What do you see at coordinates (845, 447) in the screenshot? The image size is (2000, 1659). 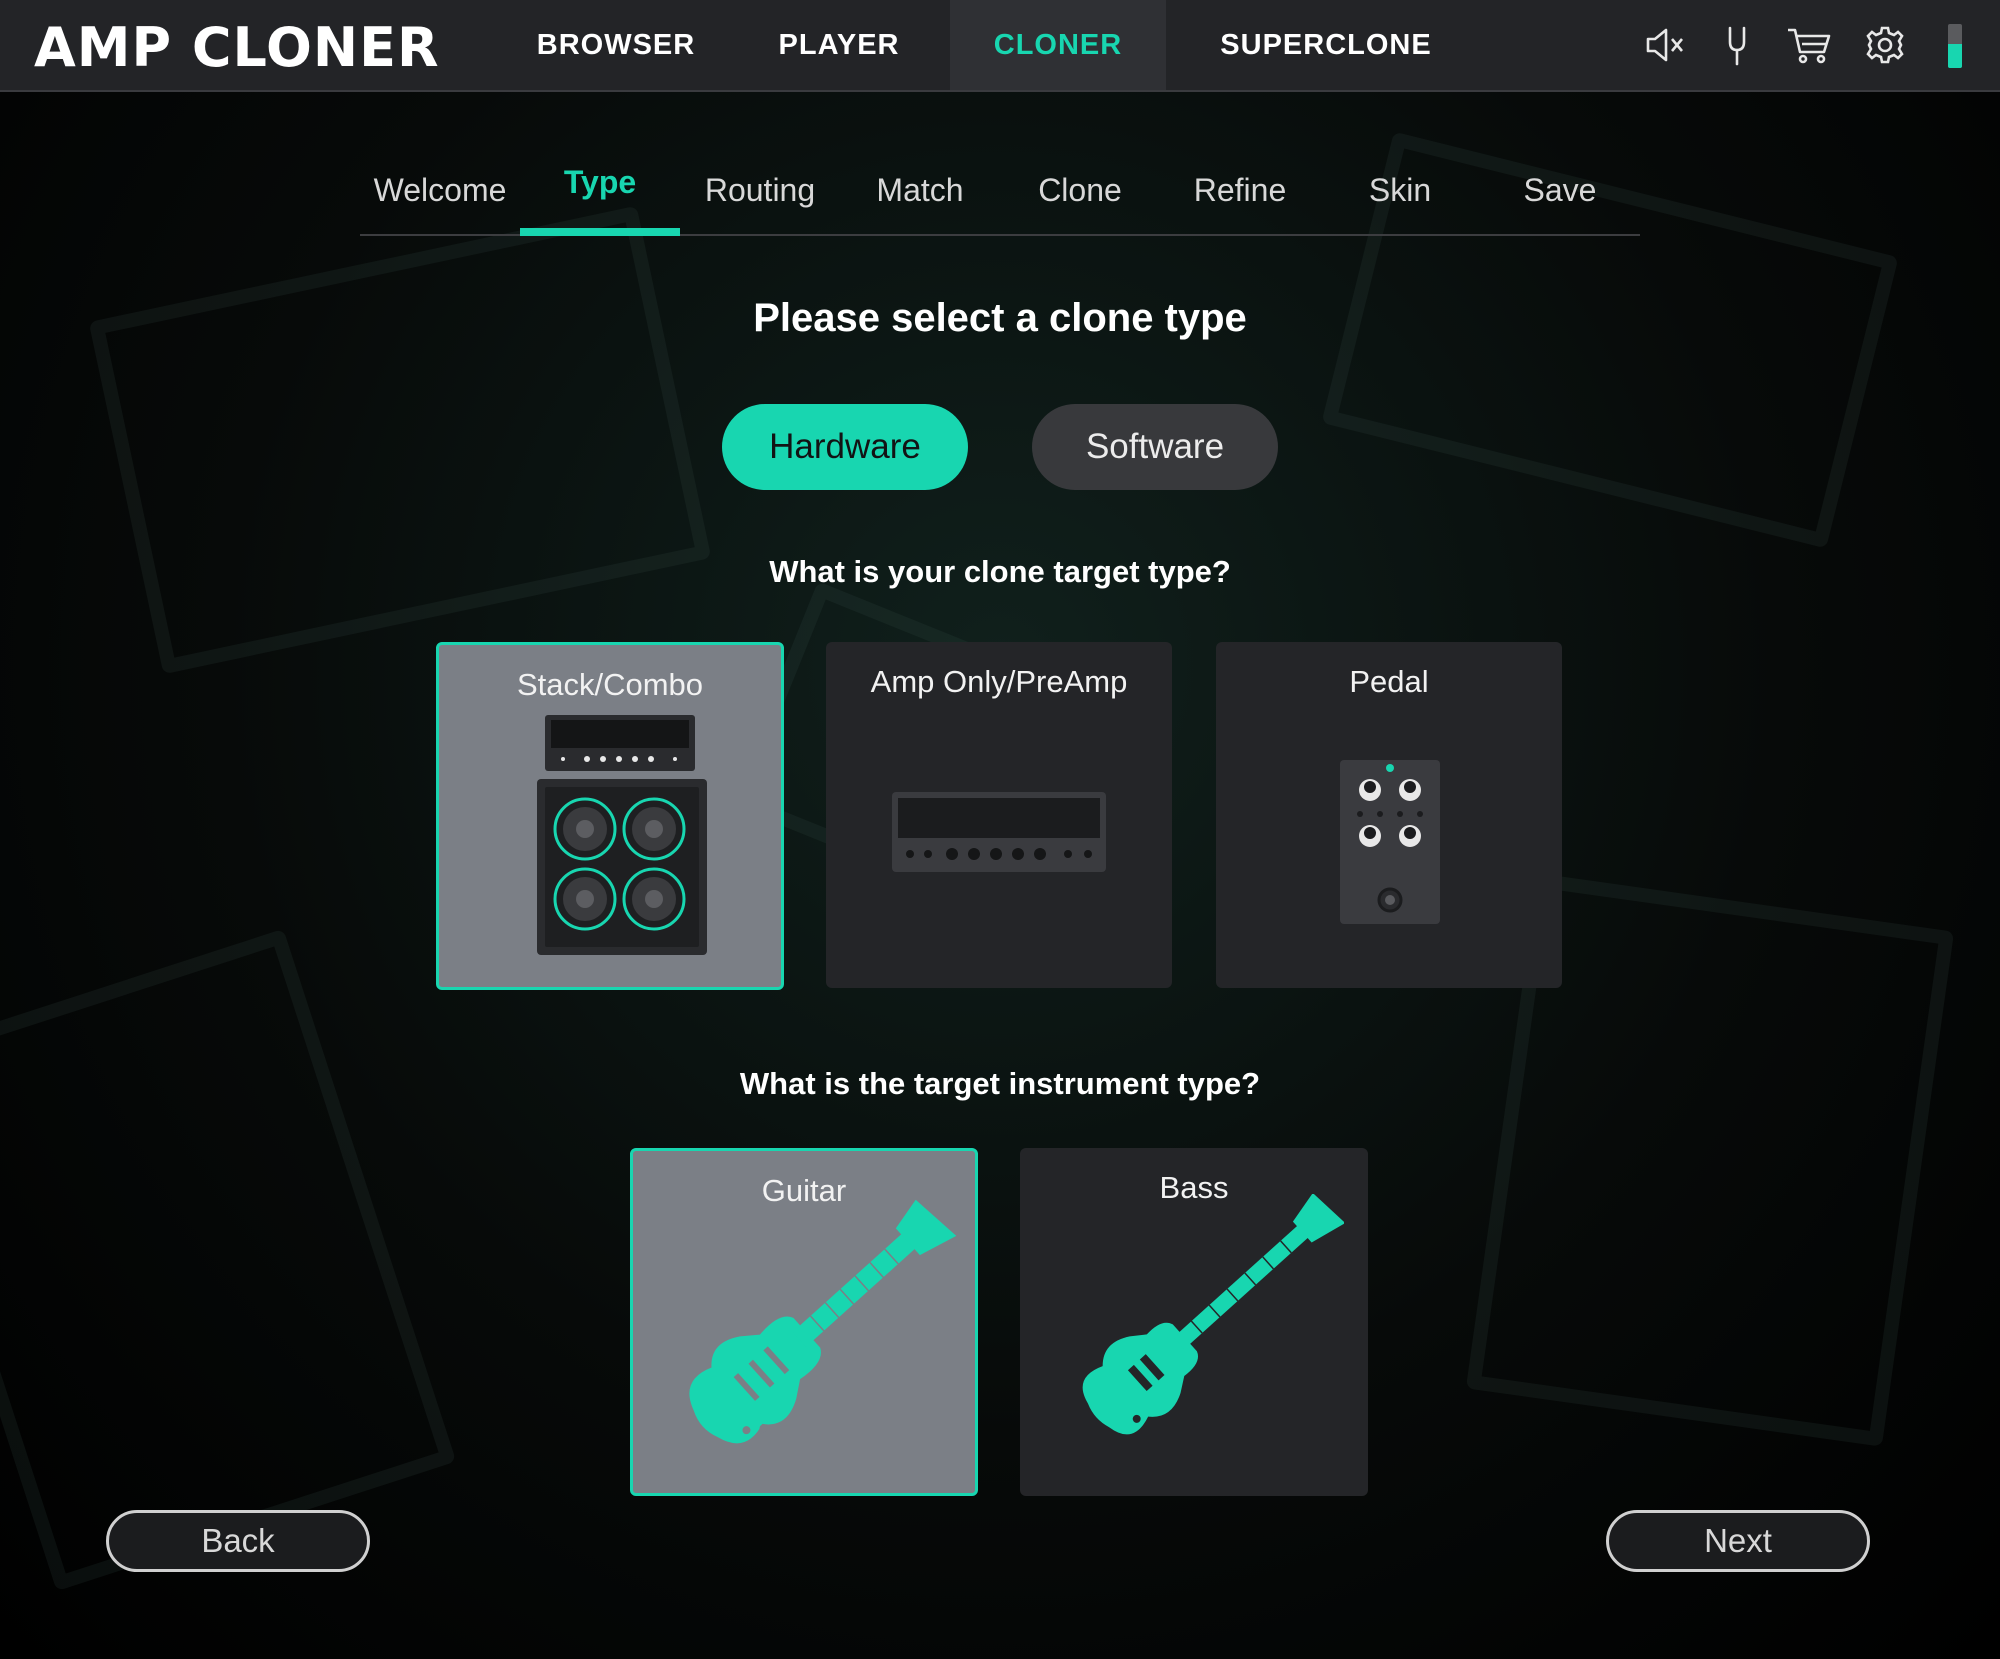 I see `hardware-toggle-button: Hardware` at bounding box center [845, 447].